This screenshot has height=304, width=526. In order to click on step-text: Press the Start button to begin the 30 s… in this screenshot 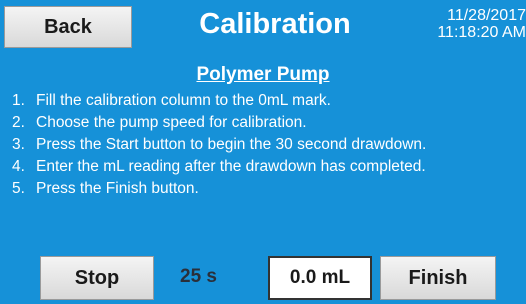, I will do `click(231, 144)`.